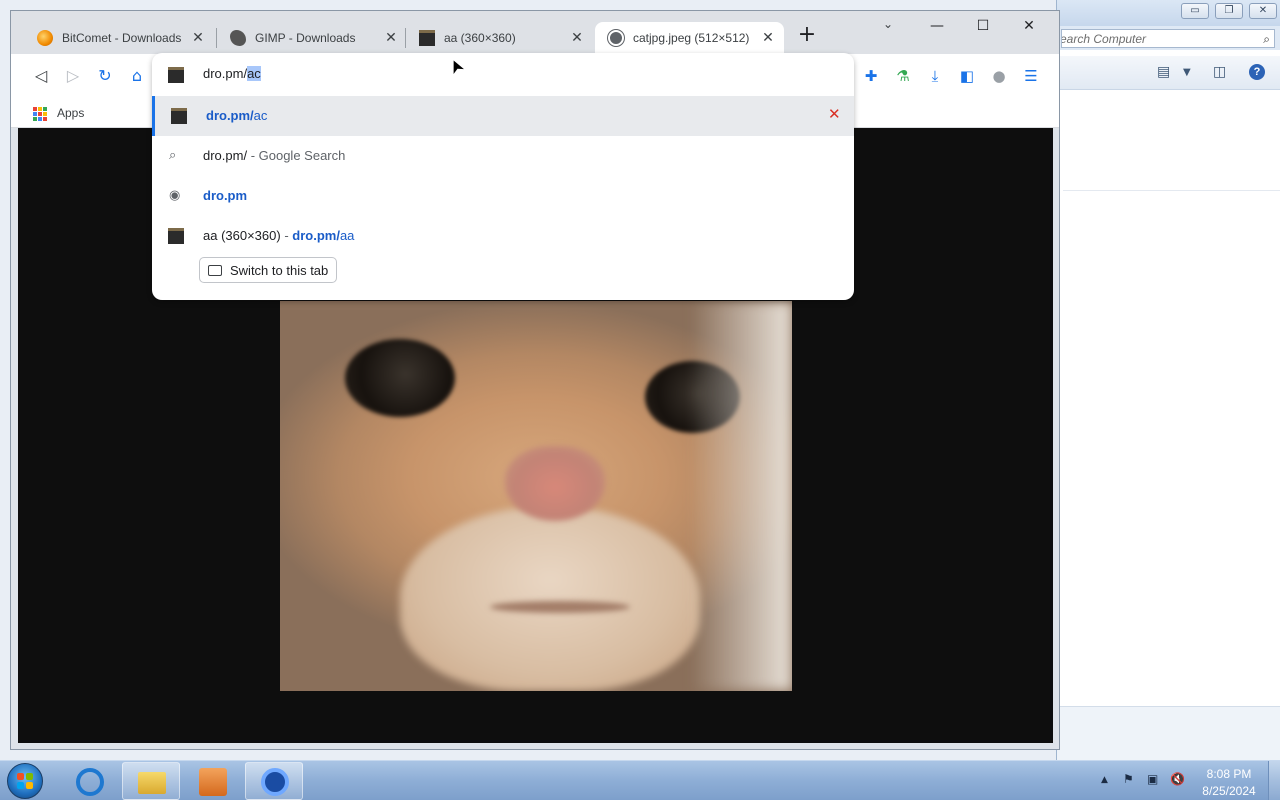 This screenshot has height=800, width=1280. I want to click on internet-explorer-icon, so click(90, 782).